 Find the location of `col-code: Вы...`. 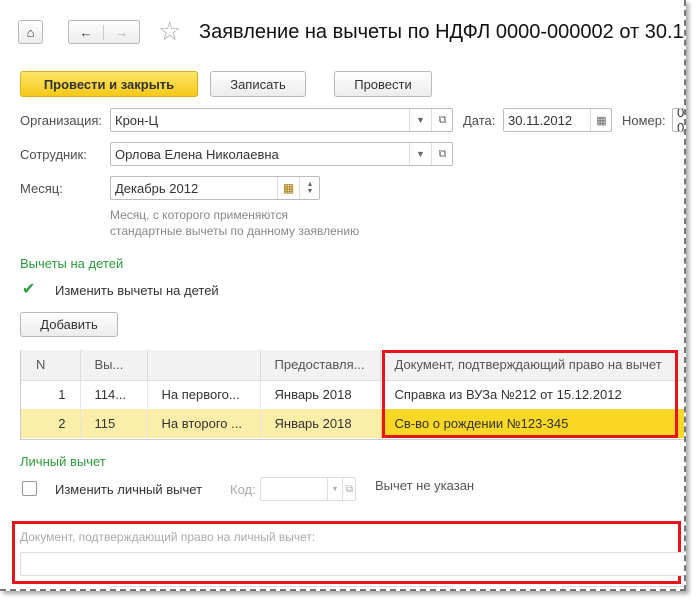

col-code: Вы... is located at coordinates (114, 365).